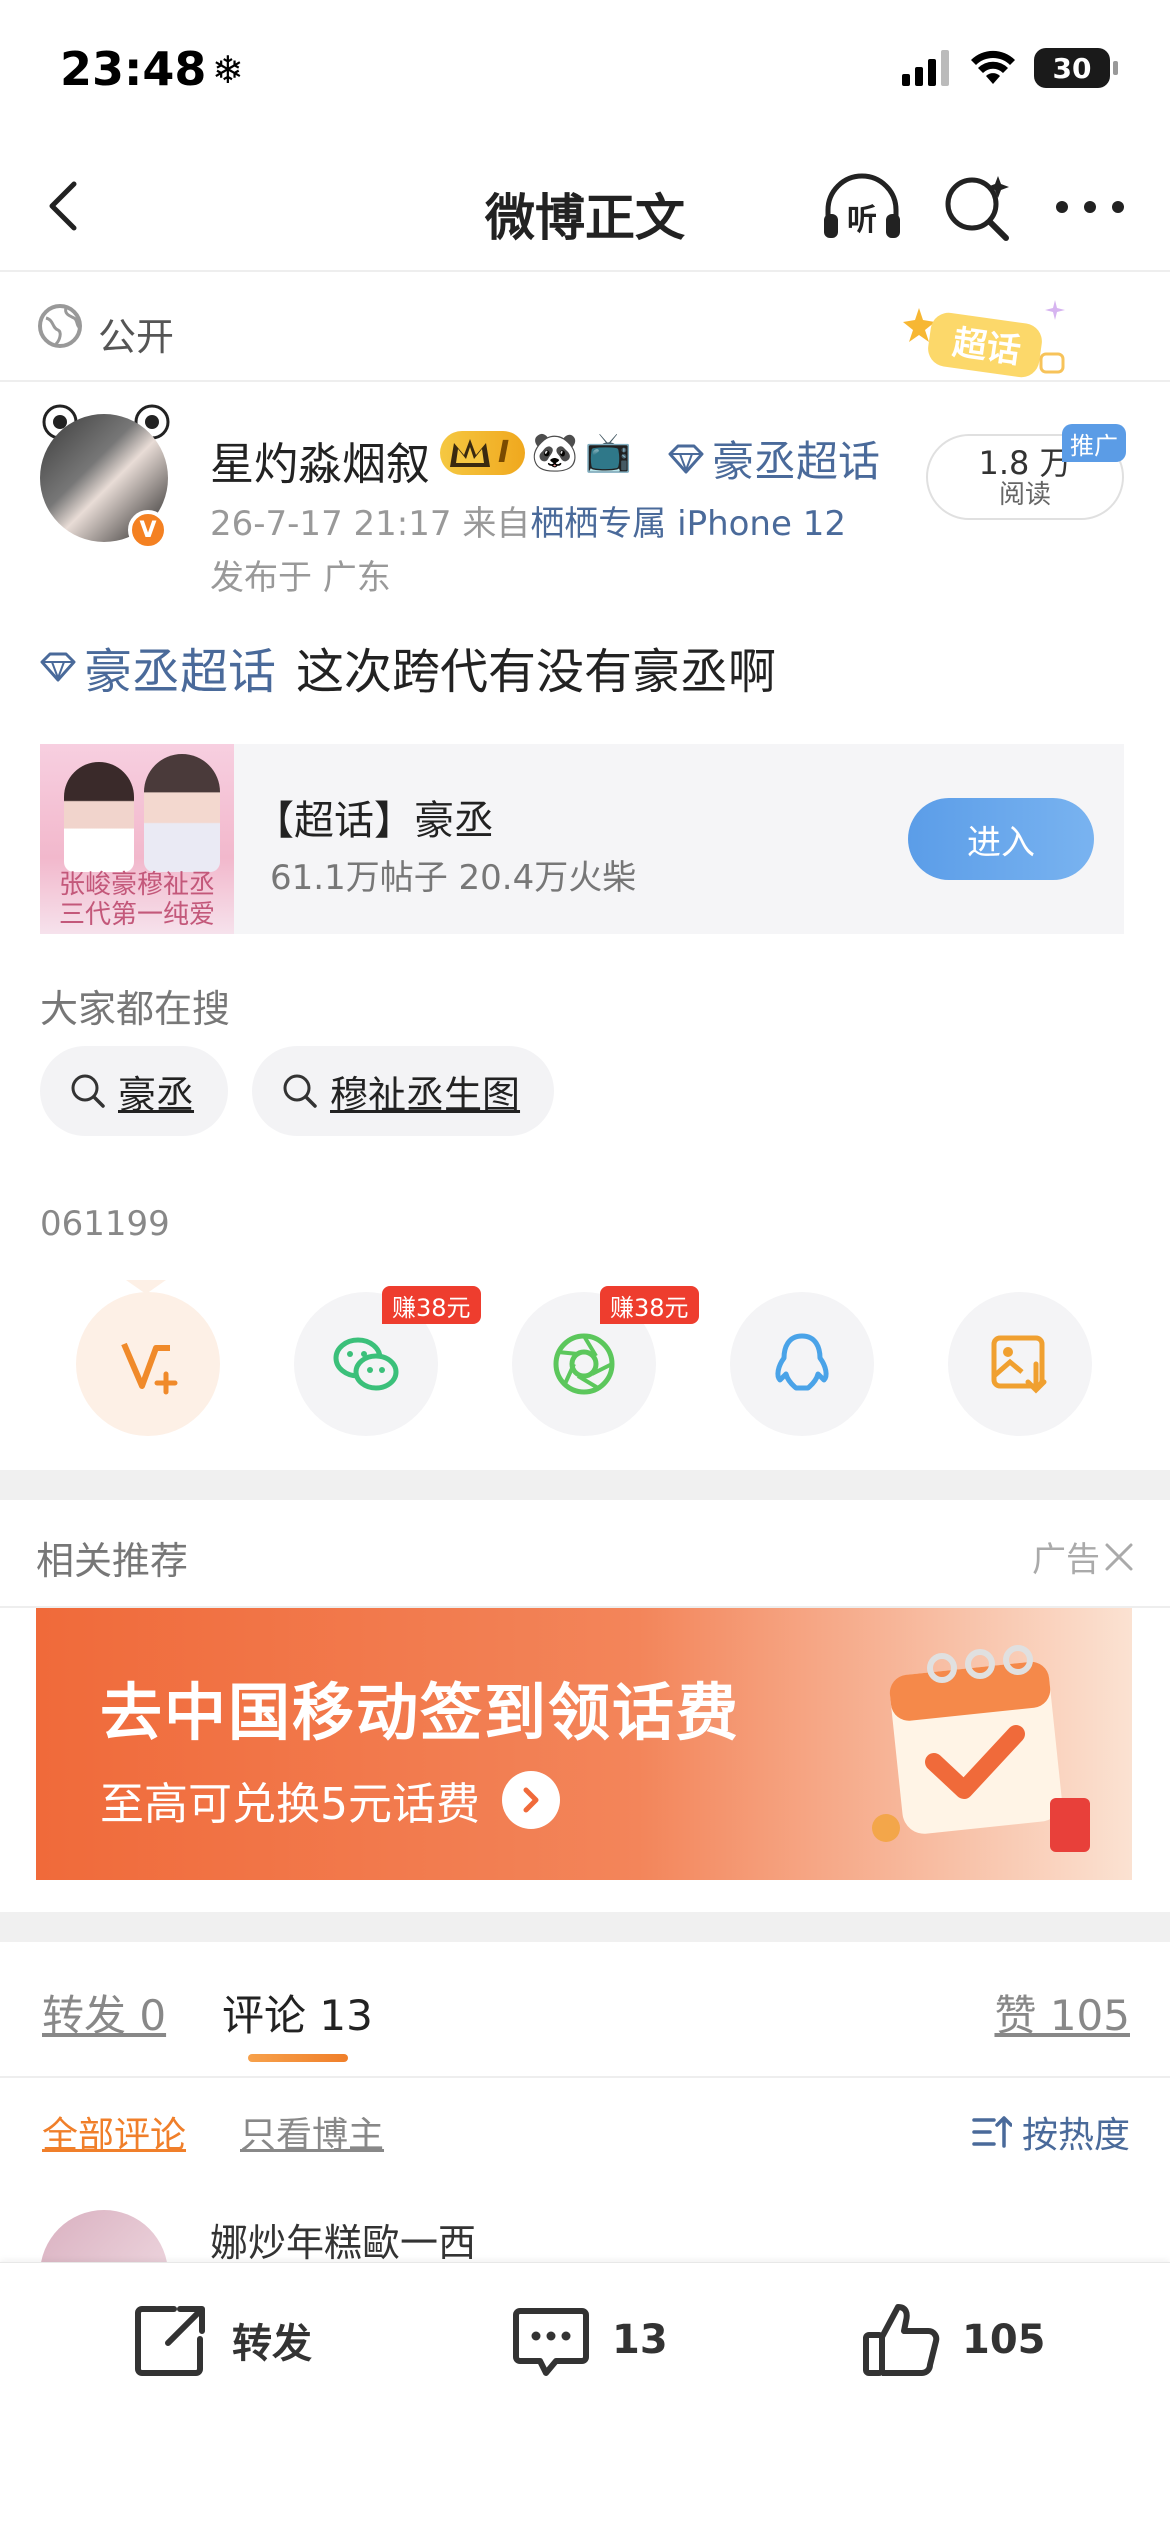 The image size is (1170, 2532). Describe the element at coordinates (585, 206) in the screenshot. I see `nav-bar: 微博正文 听` at that location.